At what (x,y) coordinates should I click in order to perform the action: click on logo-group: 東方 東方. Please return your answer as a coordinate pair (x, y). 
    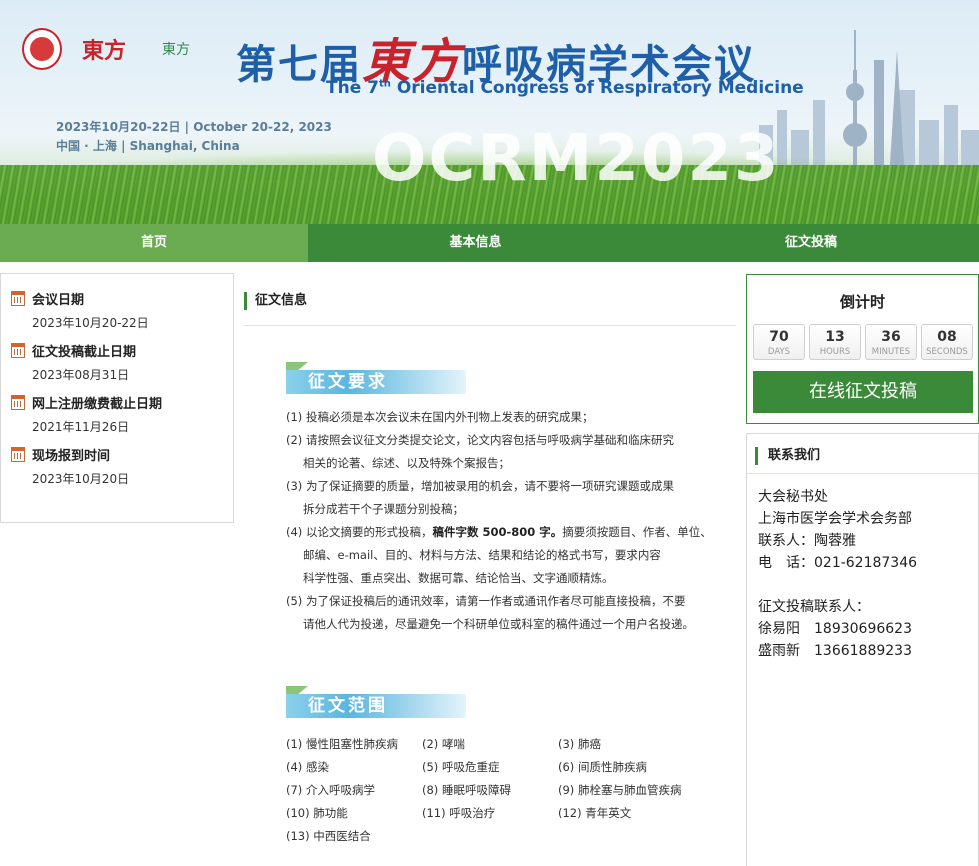
    Looking at the image, I should click on (114, 49).